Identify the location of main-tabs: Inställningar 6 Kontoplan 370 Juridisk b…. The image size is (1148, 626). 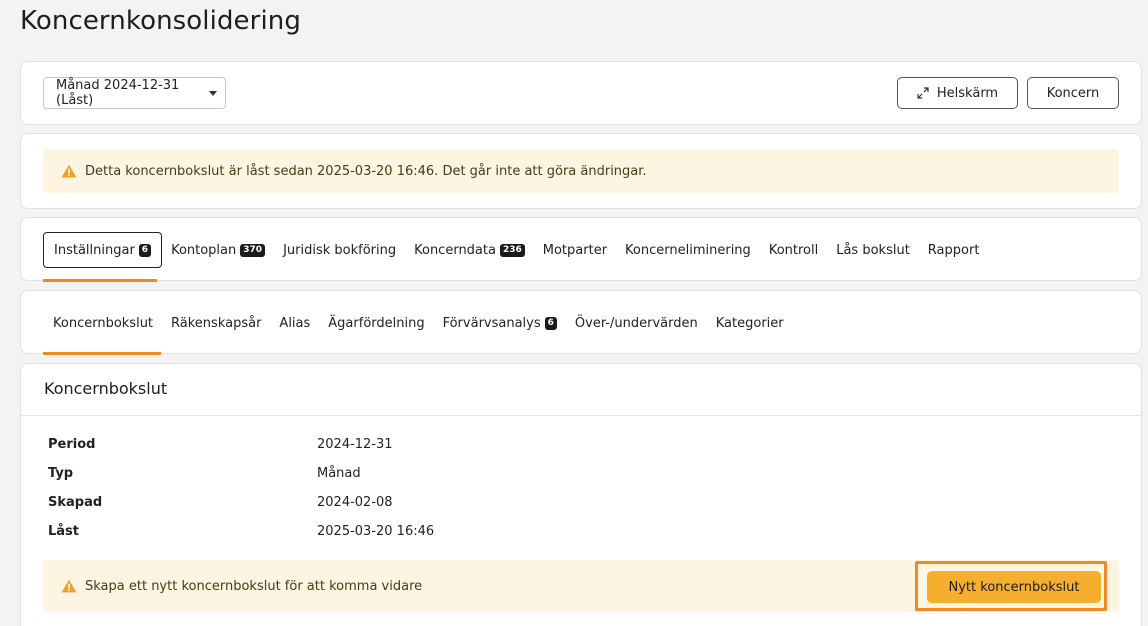
(515, 250).